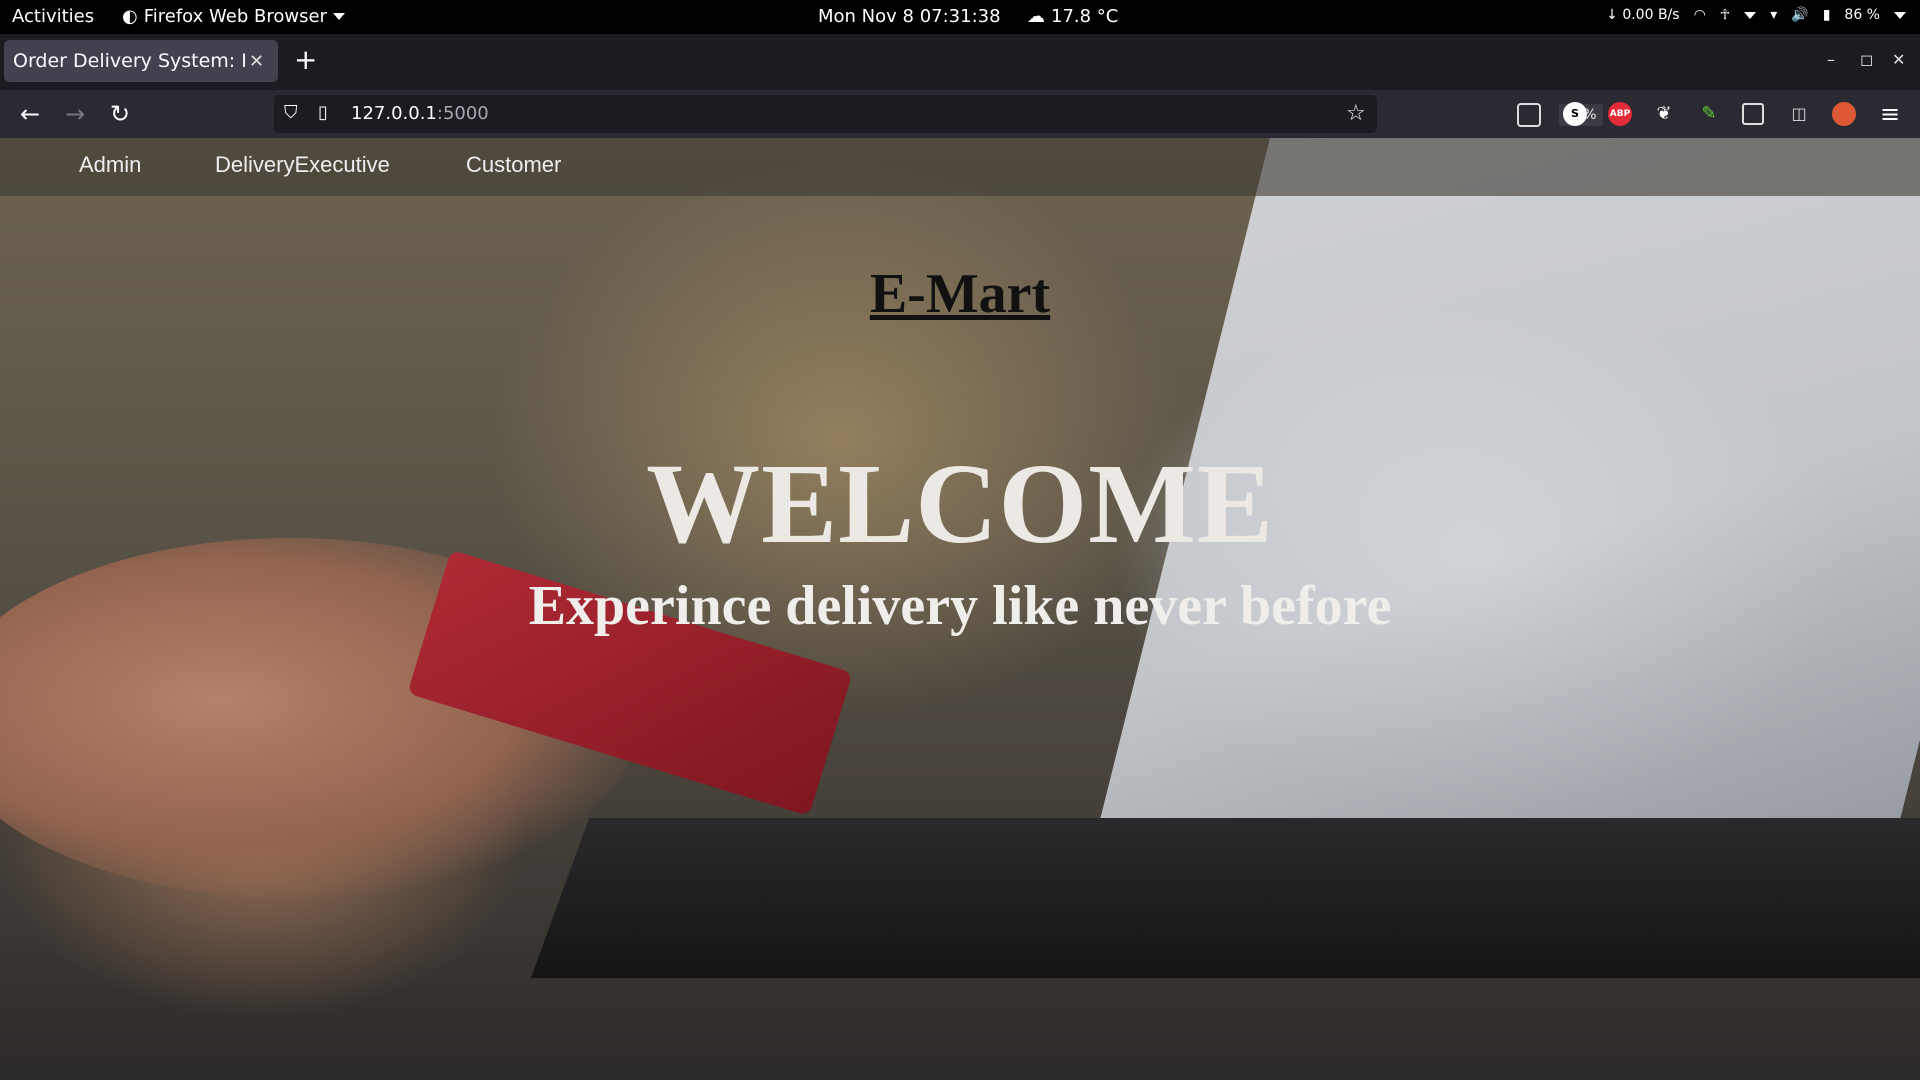  Describe the element at coordinates (1862, 15) in the screenshot. I see `battery-level: 86 %` at that location.